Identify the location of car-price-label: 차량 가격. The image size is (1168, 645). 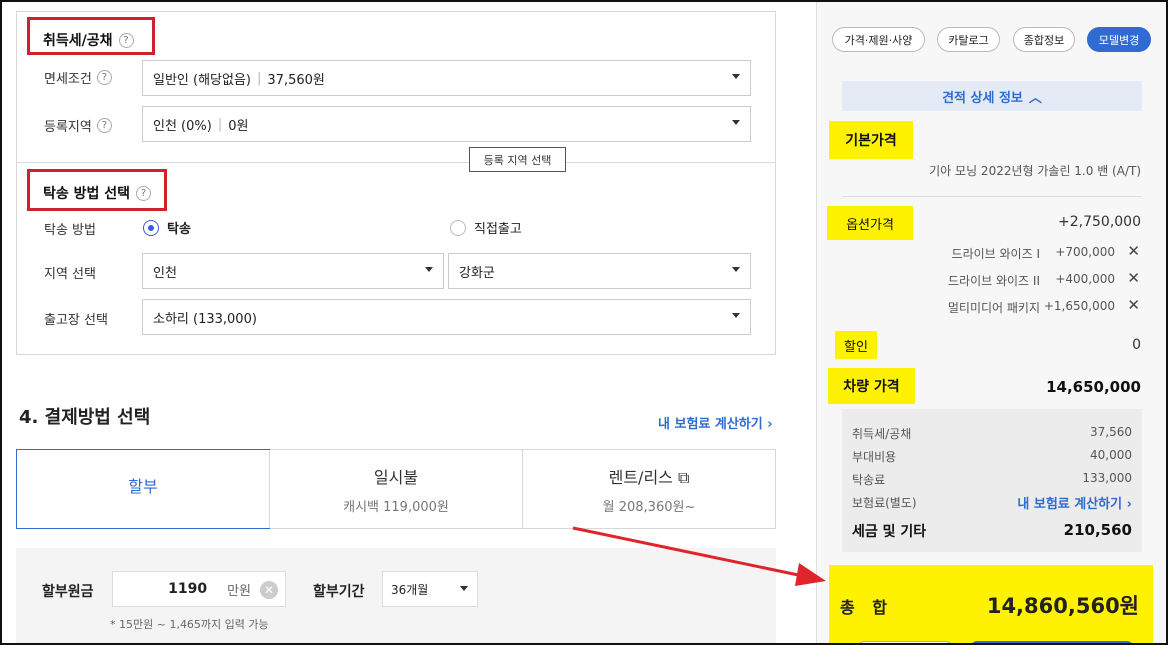
(871, 386).